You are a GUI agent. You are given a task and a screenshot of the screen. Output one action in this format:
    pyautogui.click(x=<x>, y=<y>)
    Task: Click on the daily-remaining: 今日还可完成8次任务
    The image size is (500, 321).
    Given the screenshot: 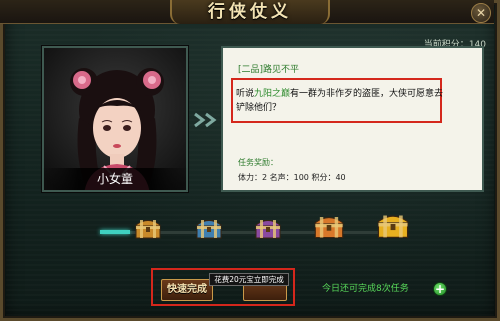 What is the action you would take?
    pyautogui.click(x=365, y=289)
    